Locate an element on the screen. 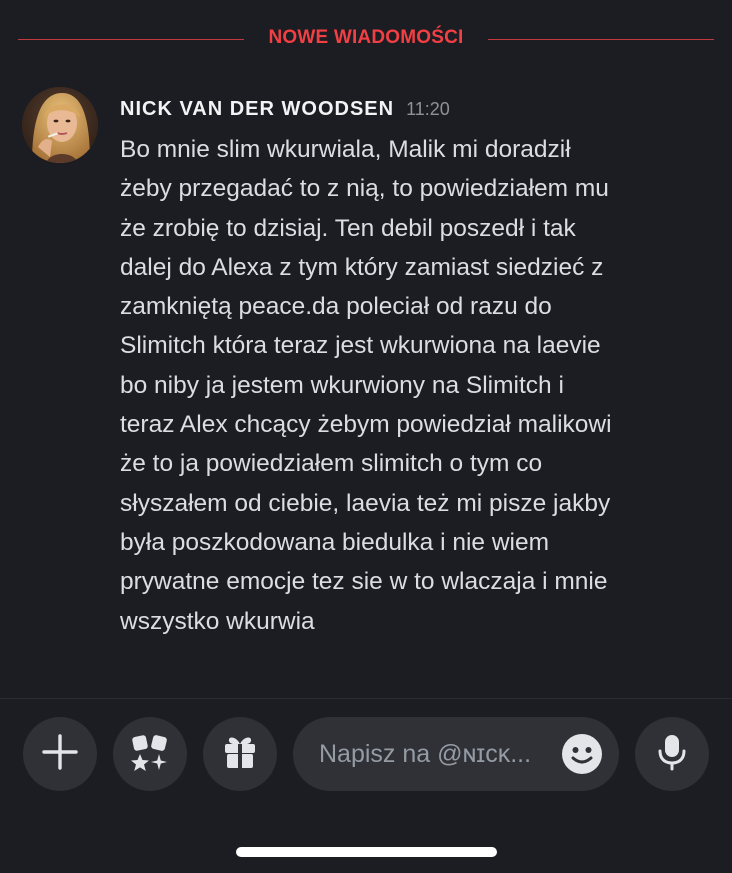  plus-icon is located at coordinates (60, 754).